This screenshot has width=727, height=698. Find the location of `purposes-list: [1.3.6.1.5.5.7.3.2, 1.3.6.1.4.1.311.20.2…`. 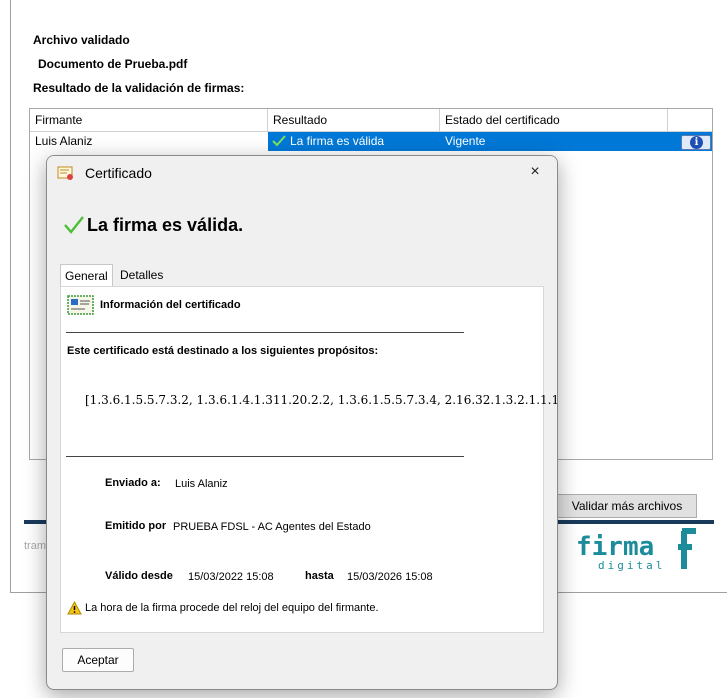

purposes-list: [1.3.6.1.5.5.7.3.2, 1.3.6.1.4.1.311.20.2… is located at coordinates (321, 400).